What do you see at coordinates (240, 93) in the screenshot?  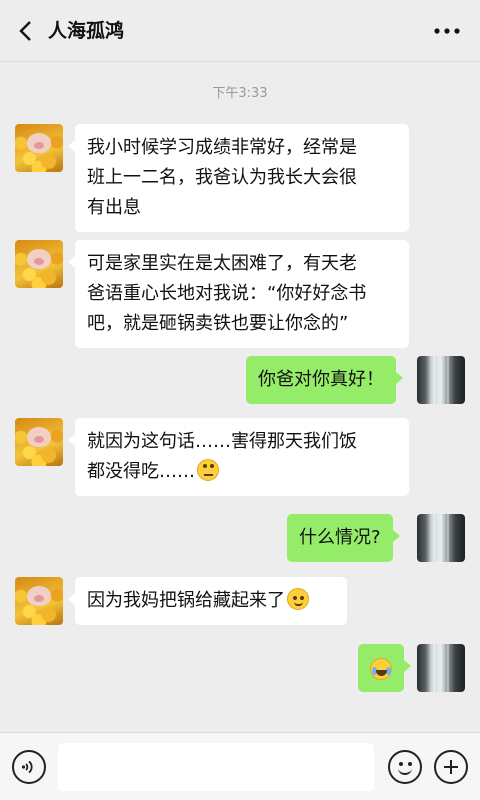 I see `timestamp: 下午3:33` at bounding box center [240, 93].